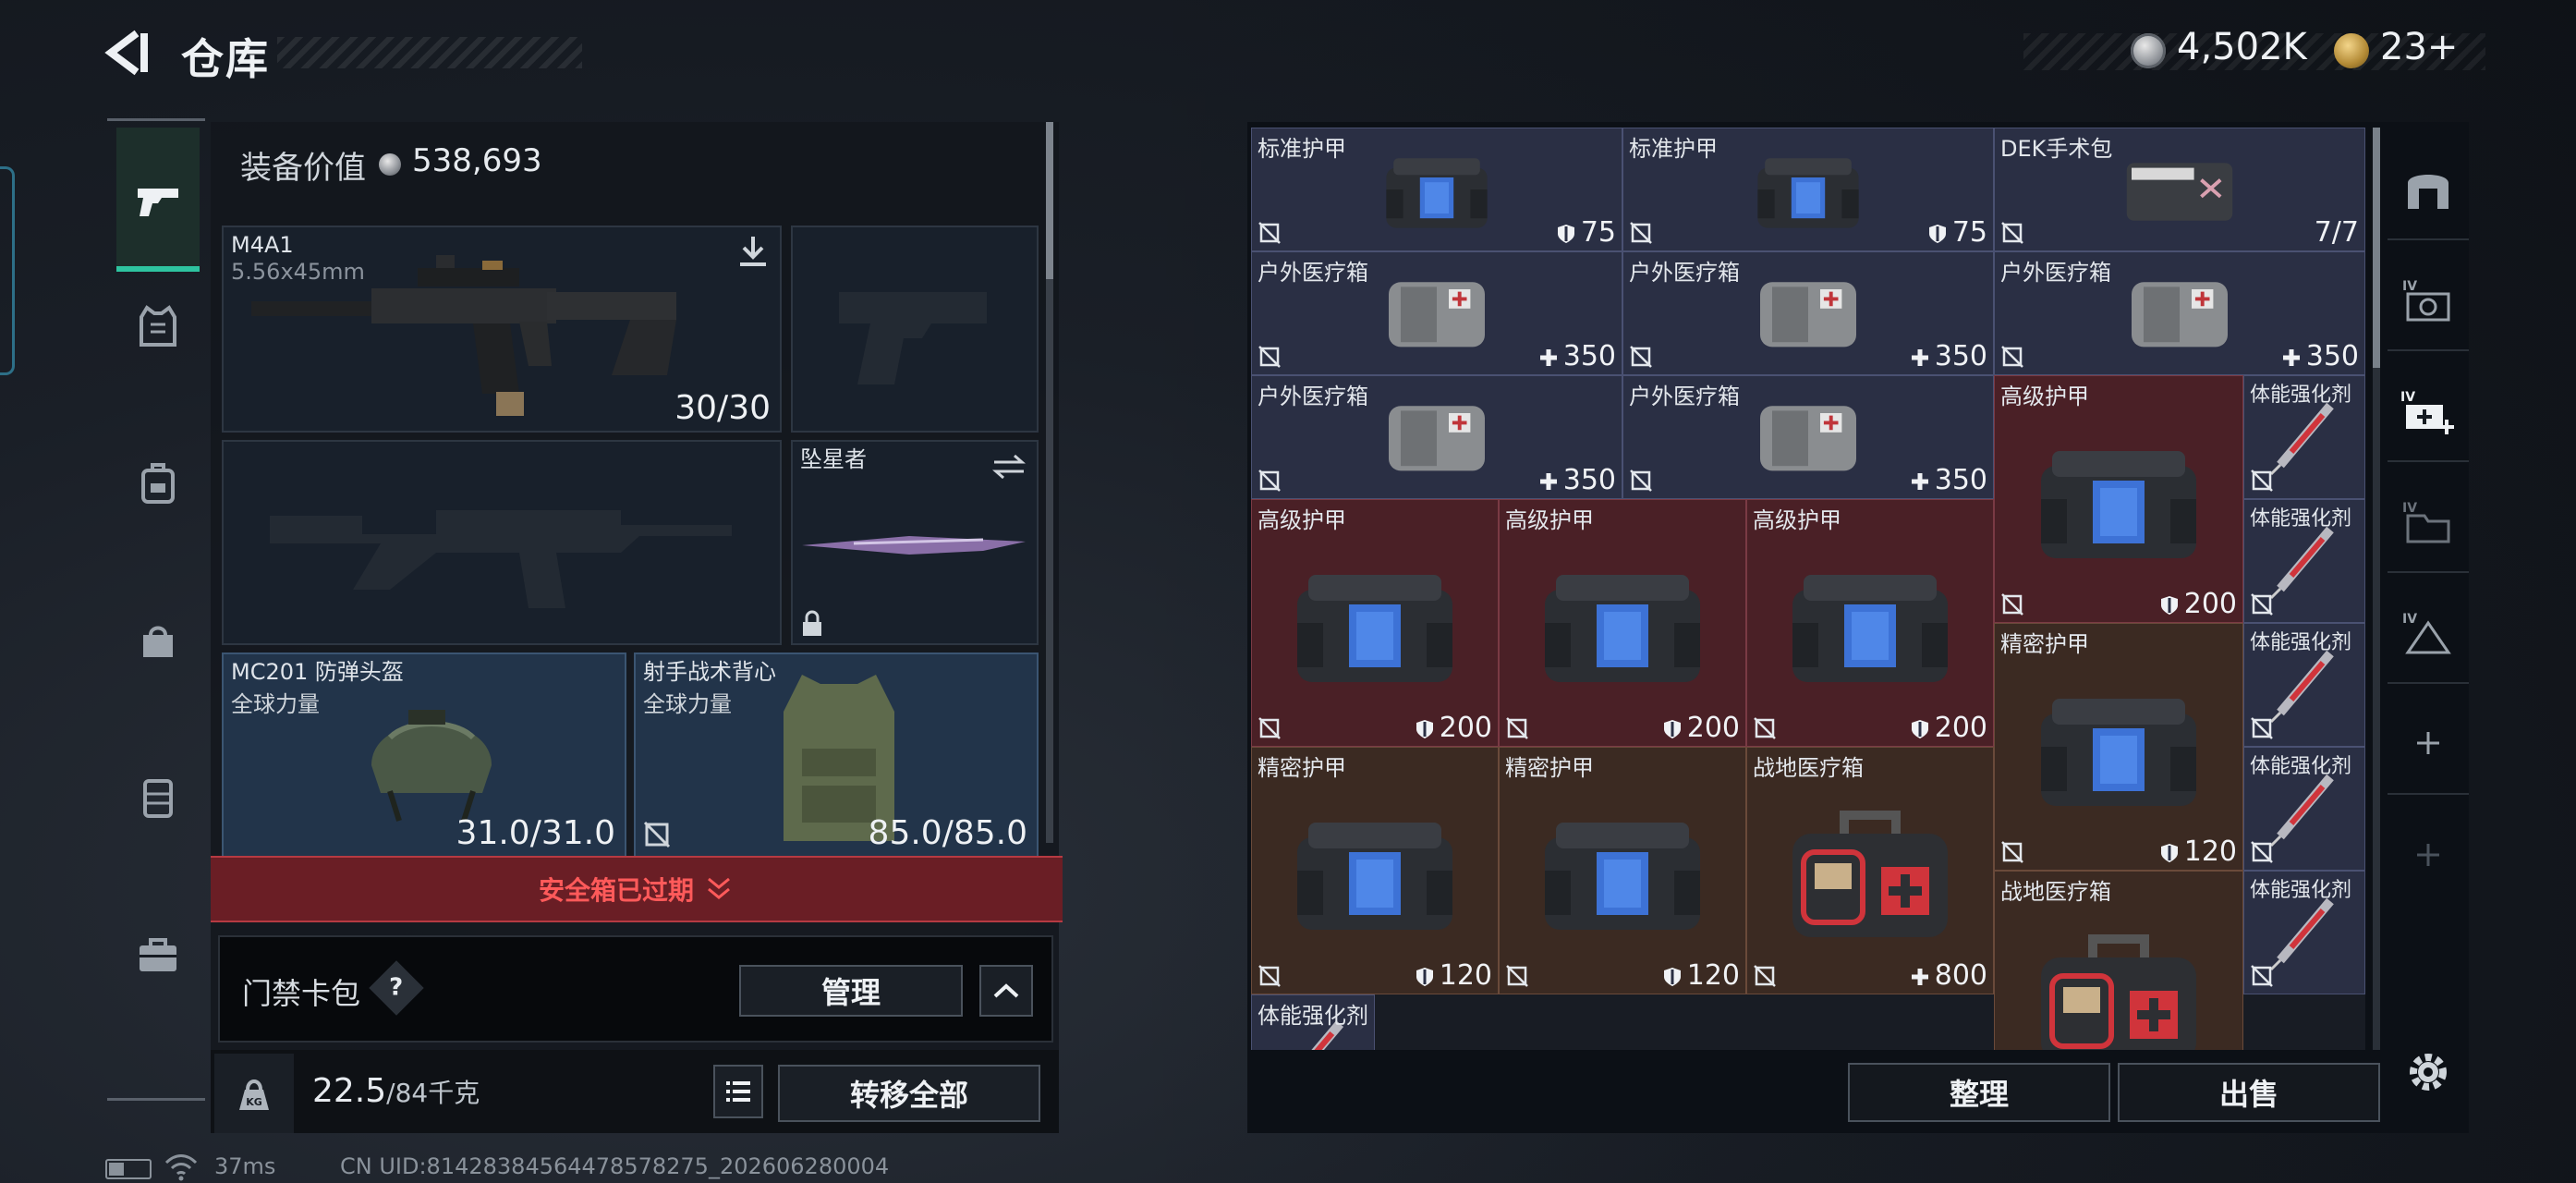 The height and width of the screenshot is (1183, 2576). I want to click on back-arrow-icon, so click(126, 53).